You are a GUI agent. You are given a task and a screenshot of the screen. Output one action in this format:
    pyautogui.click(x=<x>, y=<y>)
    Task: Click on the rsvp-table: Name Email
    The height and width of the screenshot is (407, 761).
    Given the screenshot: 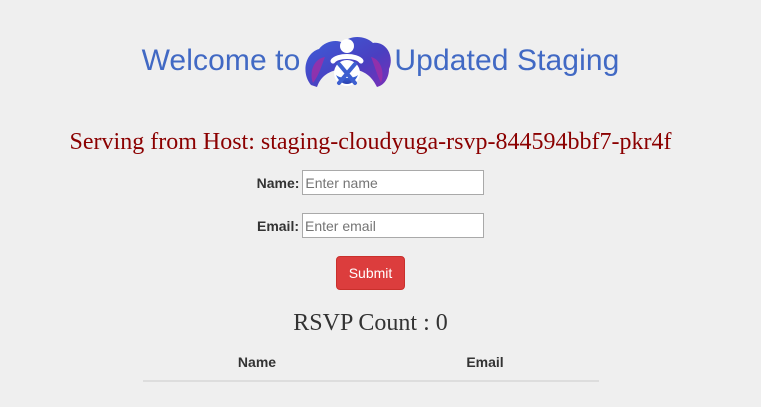 What is the action you would take?
    pyautogui.click(x=371, y=365)
    